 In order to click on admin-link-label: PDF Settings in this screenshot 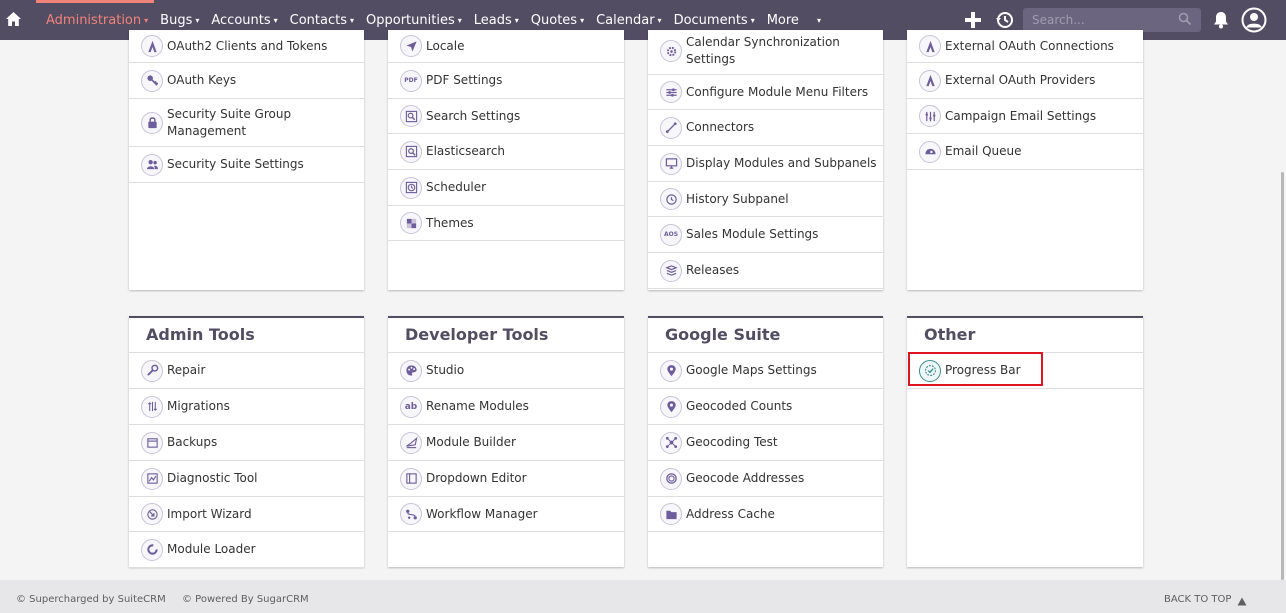, I will do `click(464, 80)`.